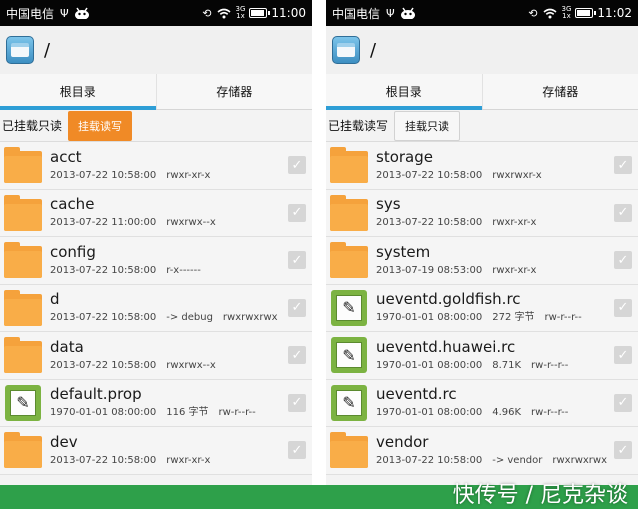  Describe the element at coordinates (181, 260) in the screenshot. I see `file-text: config 2013-07-22 10:58:00 r-x------` at that location.